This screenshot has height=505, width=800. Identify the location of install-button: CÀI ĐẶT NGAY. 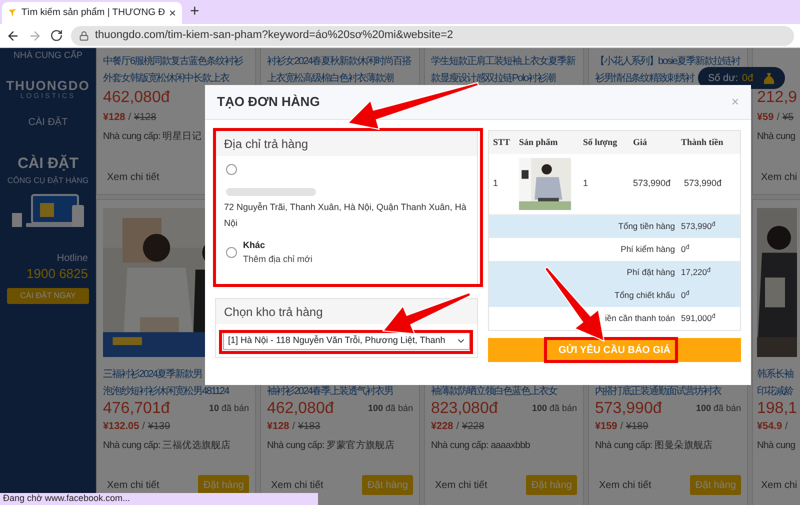
(48, 296).